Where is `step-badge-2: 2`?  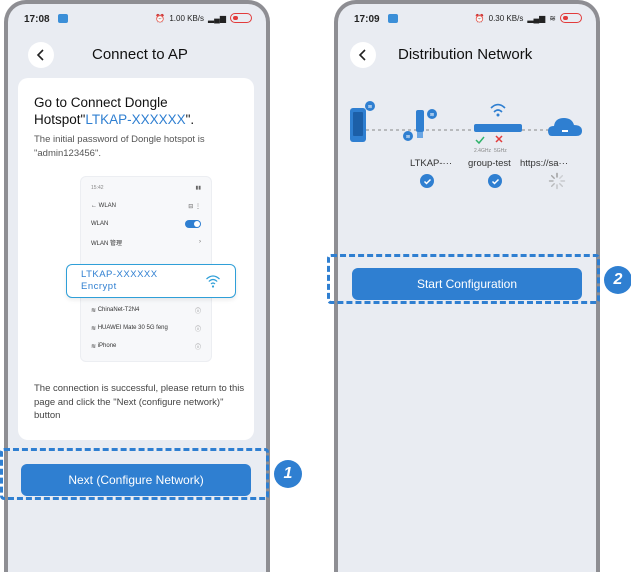 step-badge-2: 2 is located at coordinates (617, 280).